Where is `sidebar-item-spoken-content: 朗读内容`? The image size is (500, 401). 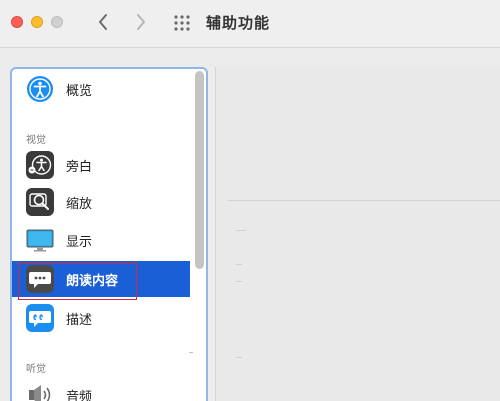
sidebar-item-spoken-content: 朗读内容 is located at coordinates (101, 279).